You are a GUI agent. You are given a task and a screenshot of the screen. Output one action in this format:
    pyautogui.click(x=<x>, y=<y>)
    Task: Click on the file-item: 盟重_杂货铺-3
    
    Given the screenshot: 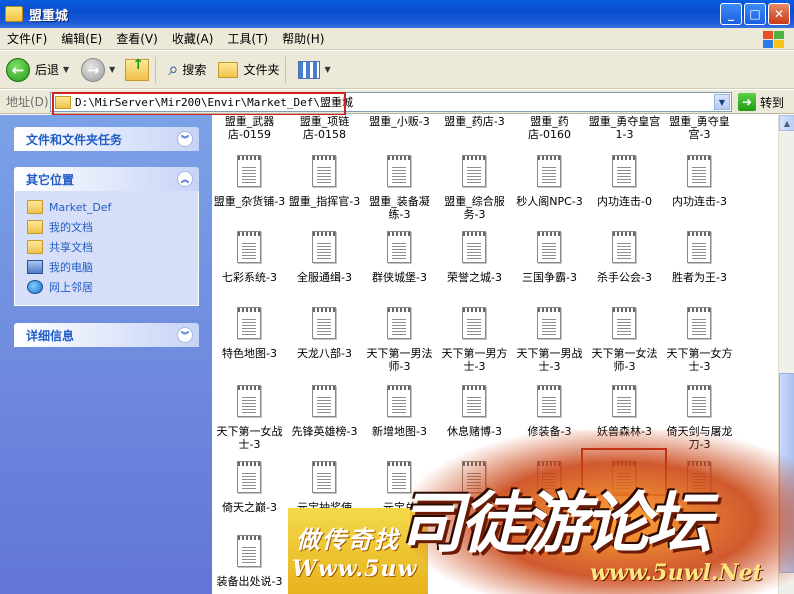 What is the action you would take?
    pyautogui.click(x=249, y=181)
    